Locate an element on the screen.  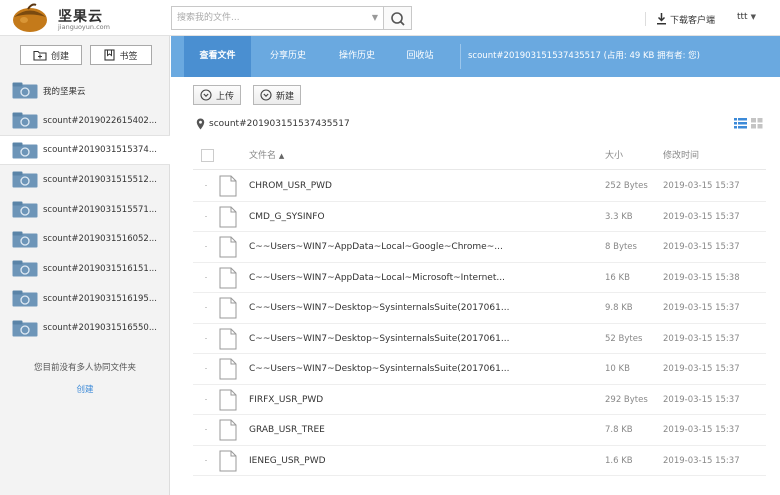
file-name: CMD_G_SYSINFO is located at coordinates (287, 217).